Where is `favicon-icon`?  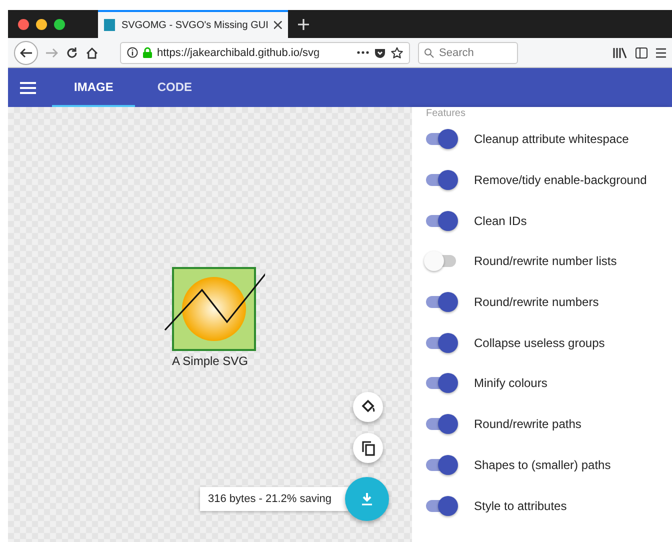 favicon-icon is located at coordinates (110, 25).